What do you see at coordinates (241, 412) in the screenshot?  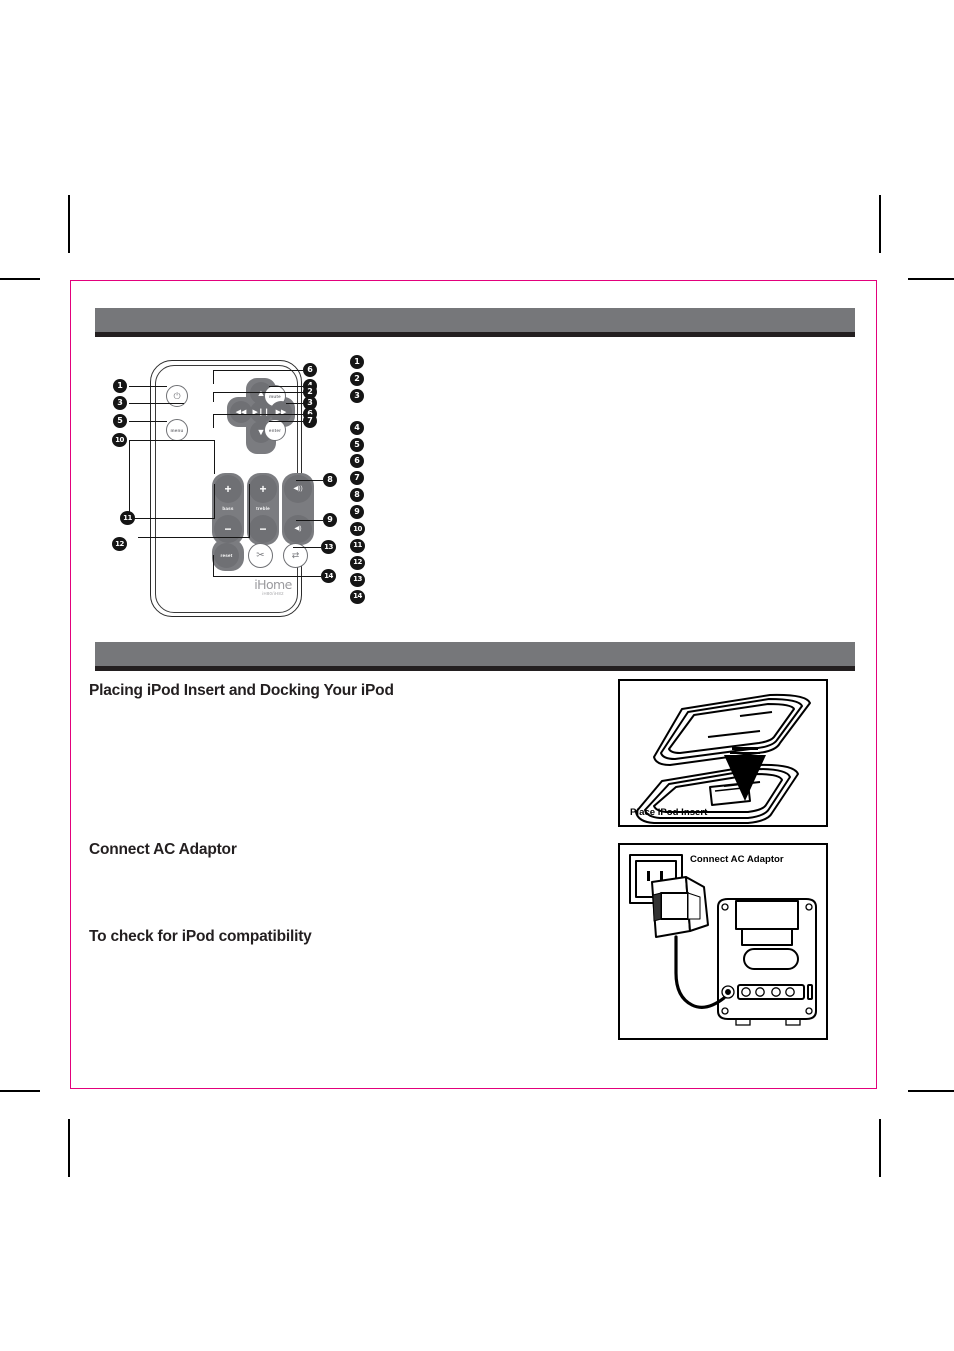 I see `rewind-button: ◀◀` at bounding box center [241, 412].